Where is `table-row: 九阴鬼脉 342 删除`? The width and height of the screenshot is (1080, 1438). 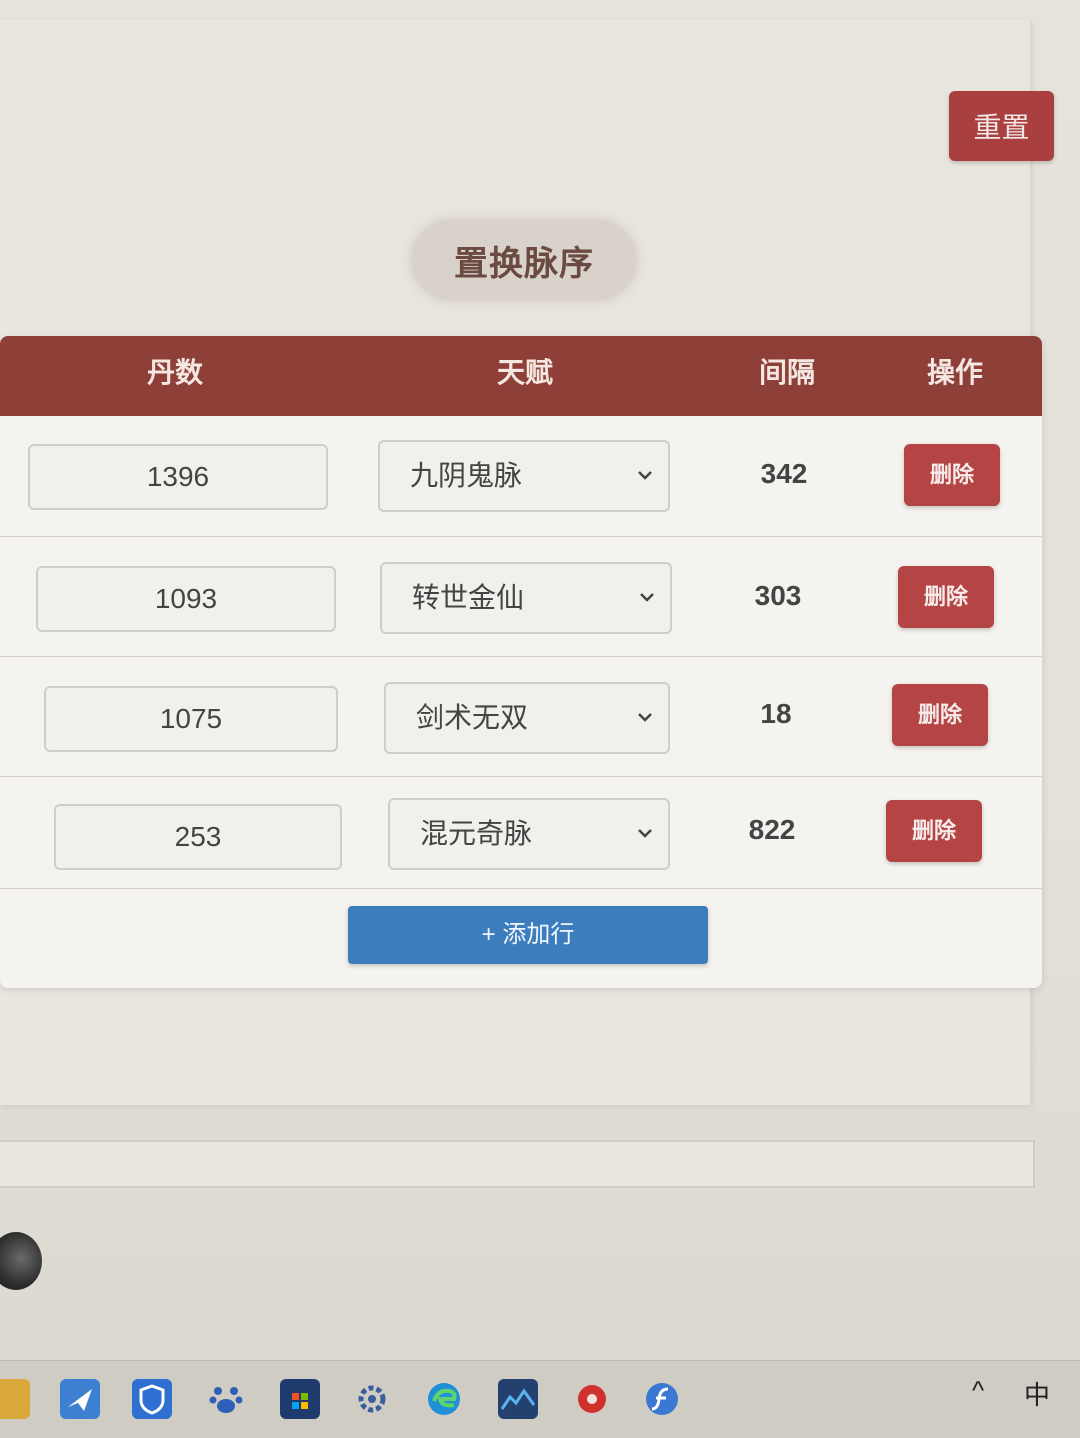 table-row: 九阴鬼脉 342 删除 is located at coordinates (521, 476).